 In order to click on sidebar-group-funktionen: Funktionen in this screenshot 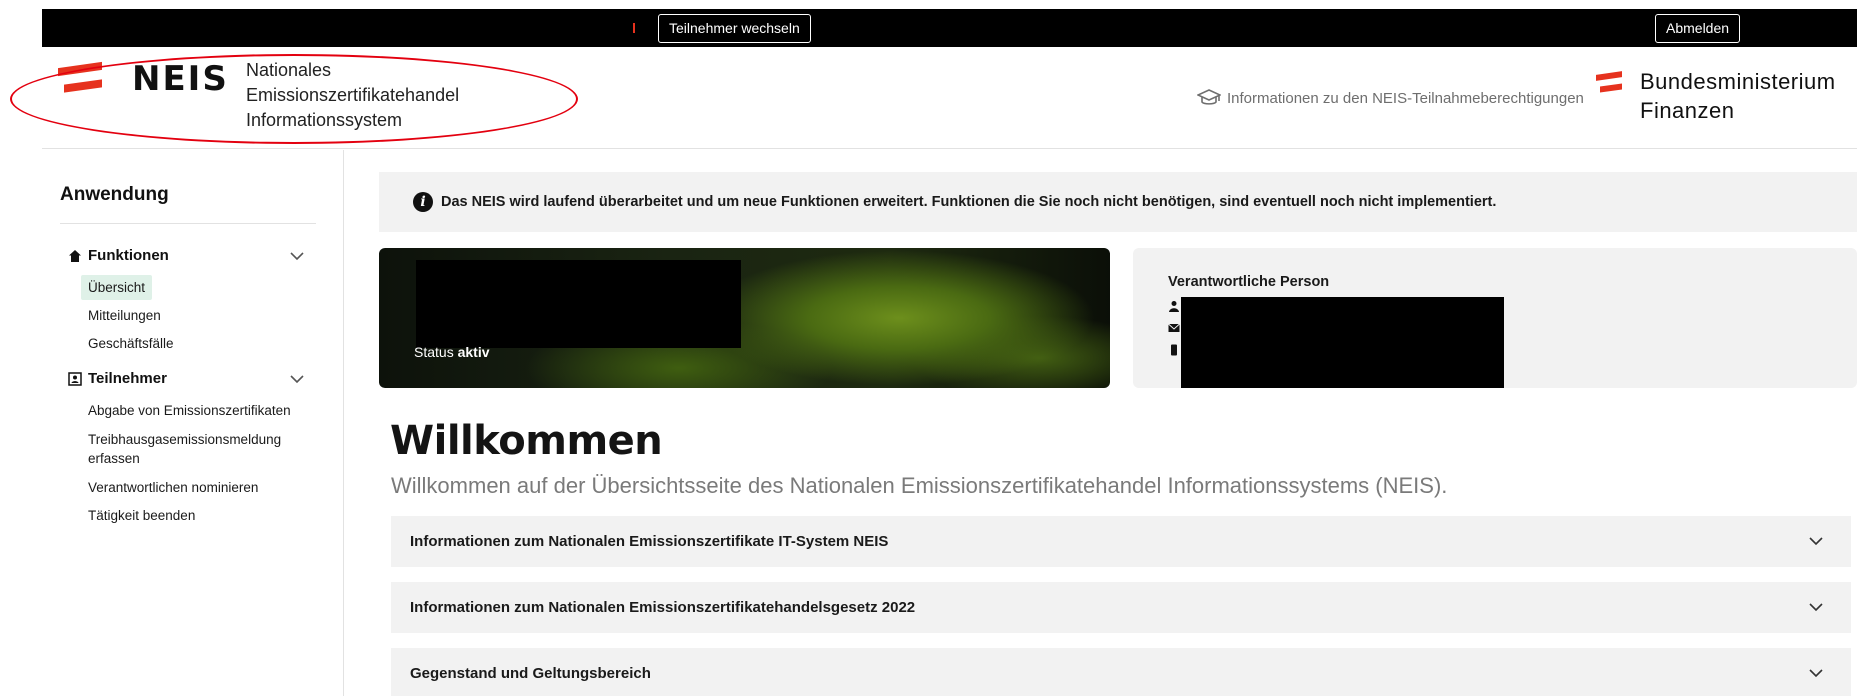, I will do `click(187, 255)`.